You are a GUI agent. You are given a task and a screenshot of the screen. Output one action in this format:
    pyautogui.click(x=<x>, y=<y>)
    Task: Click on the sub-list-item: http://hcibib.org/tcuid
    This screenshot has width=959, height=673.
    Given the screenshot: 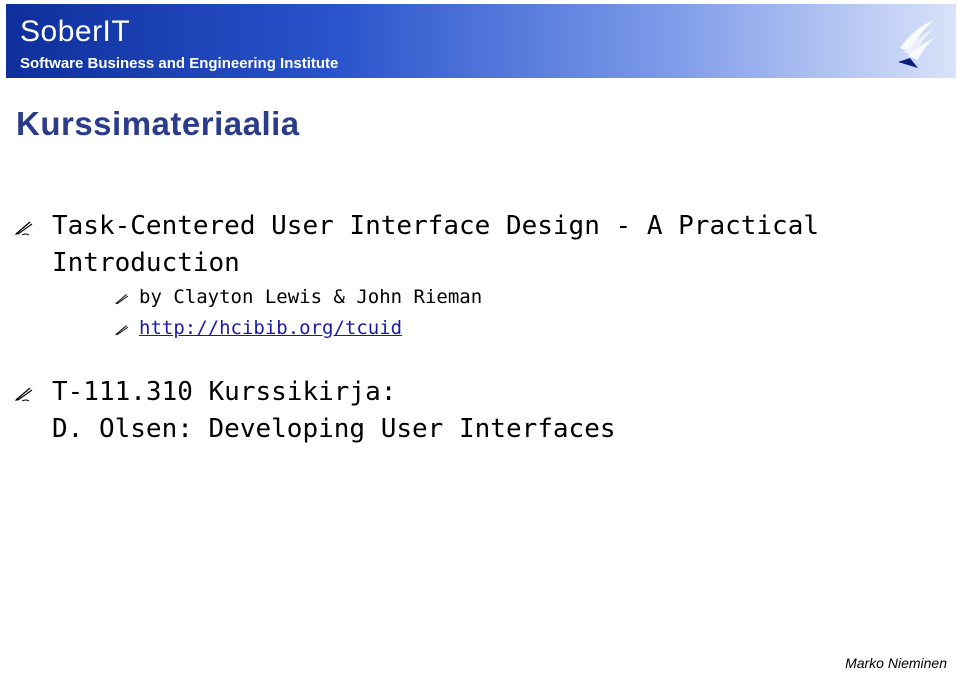 What is the action you would take?
    pyautogui.click(x=479, y=328)
    